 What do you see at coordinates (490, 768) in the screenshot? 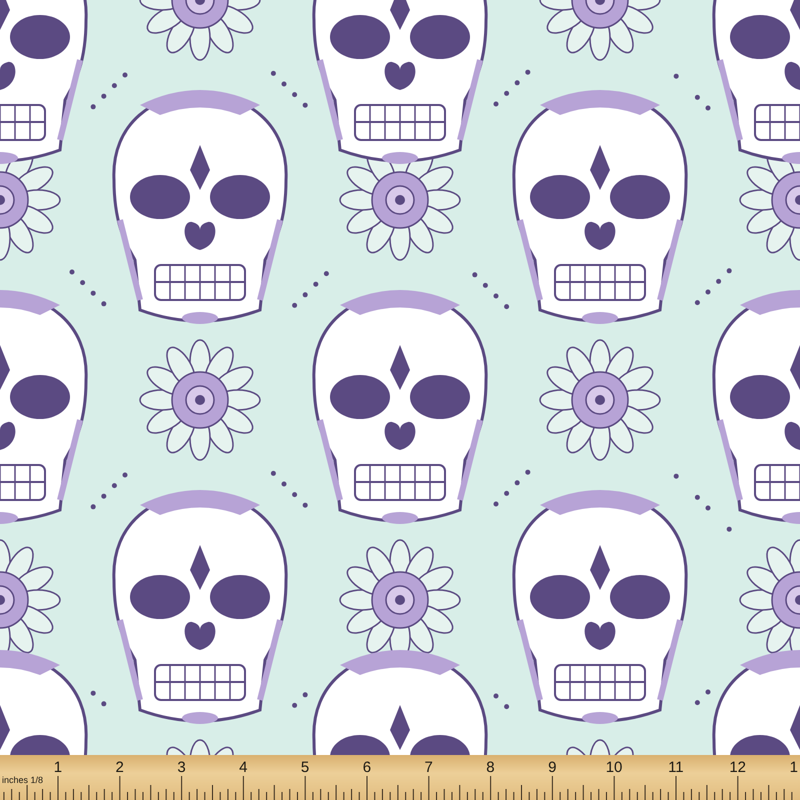
I see `ruler-number: 8` at bounding box center [490, 768].